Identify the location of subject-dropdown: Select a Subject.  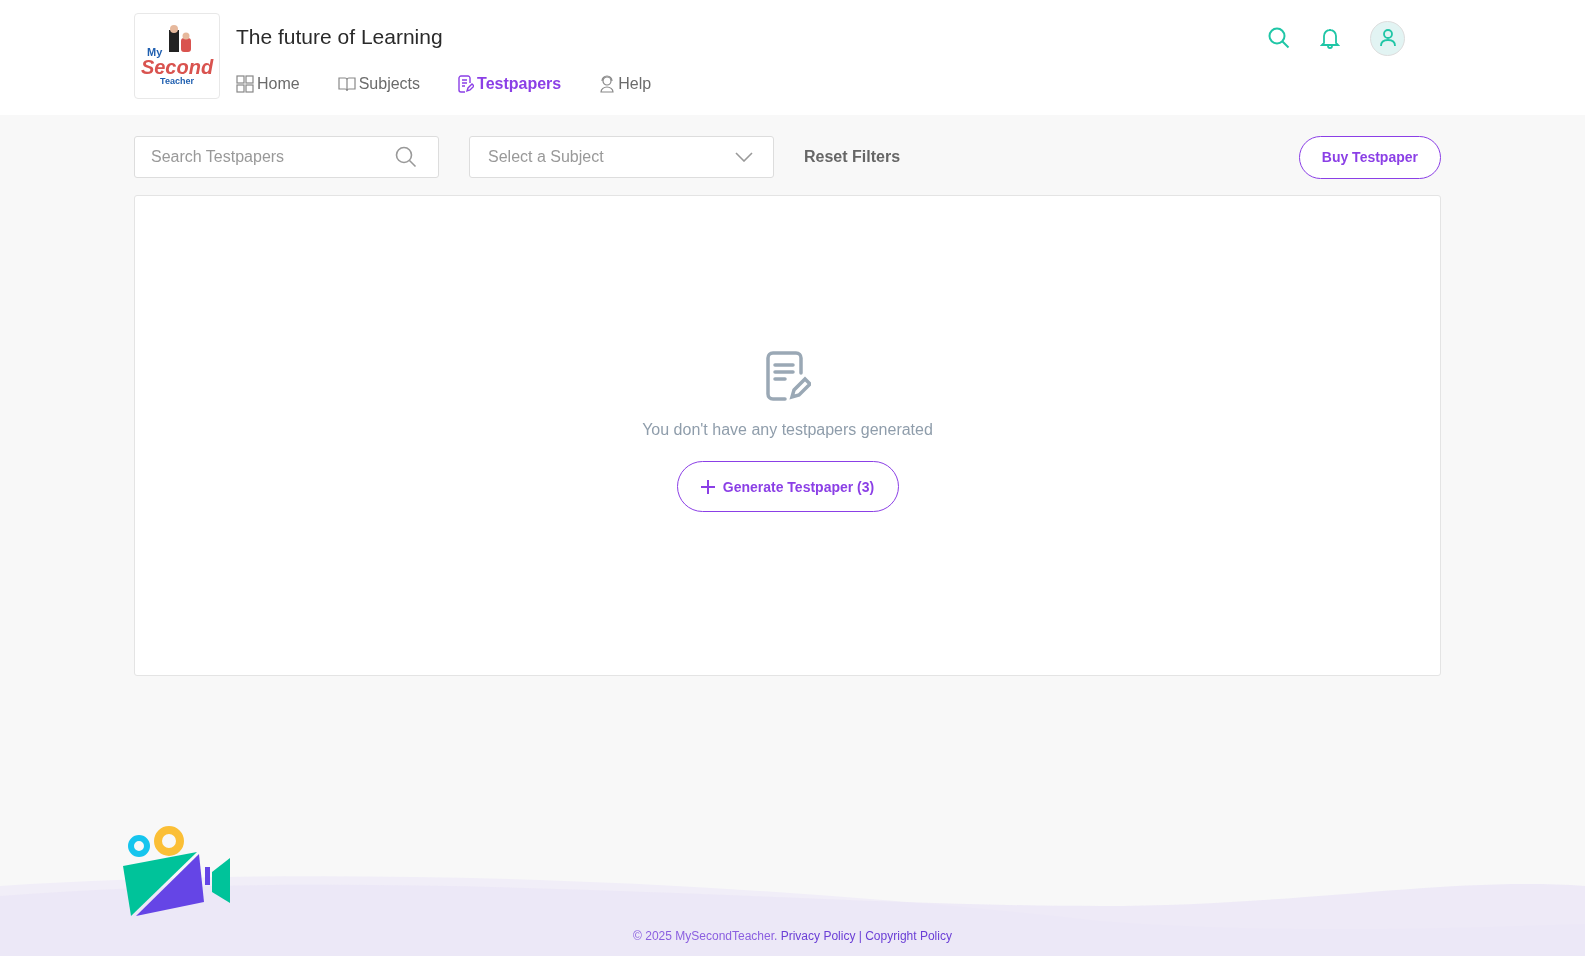
(621, 157).